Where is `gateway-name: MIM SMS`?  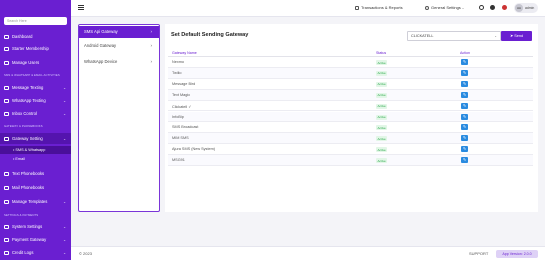 gateway-name: MIM SMS is located at coordinates (180, 138).